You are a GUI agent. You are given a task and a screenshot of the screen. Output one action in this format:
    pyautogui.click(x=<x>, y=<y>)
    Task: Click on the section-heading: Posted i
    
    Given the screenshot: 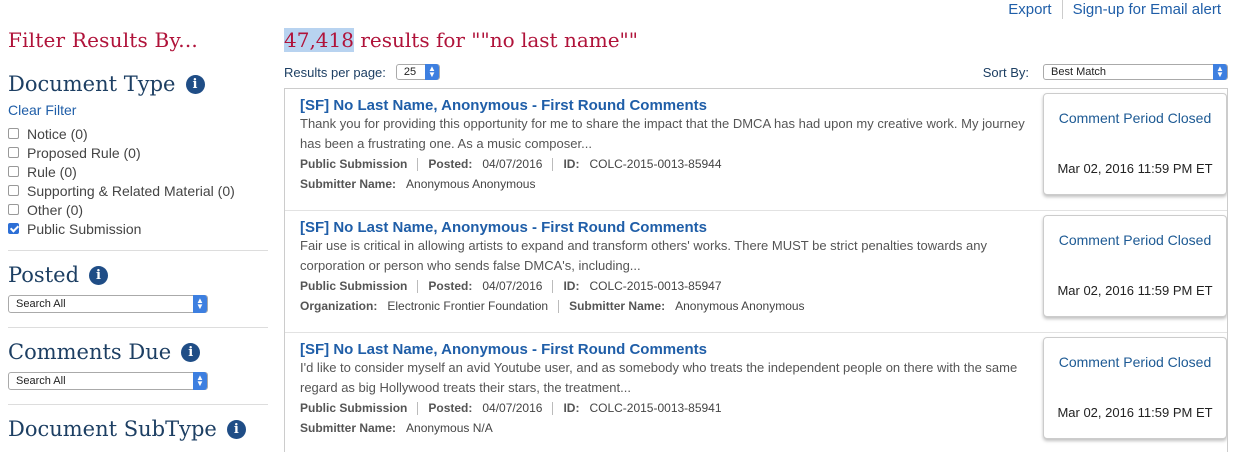 What is the action you would take?
    pyautogui.click(x=138, y=275)
    